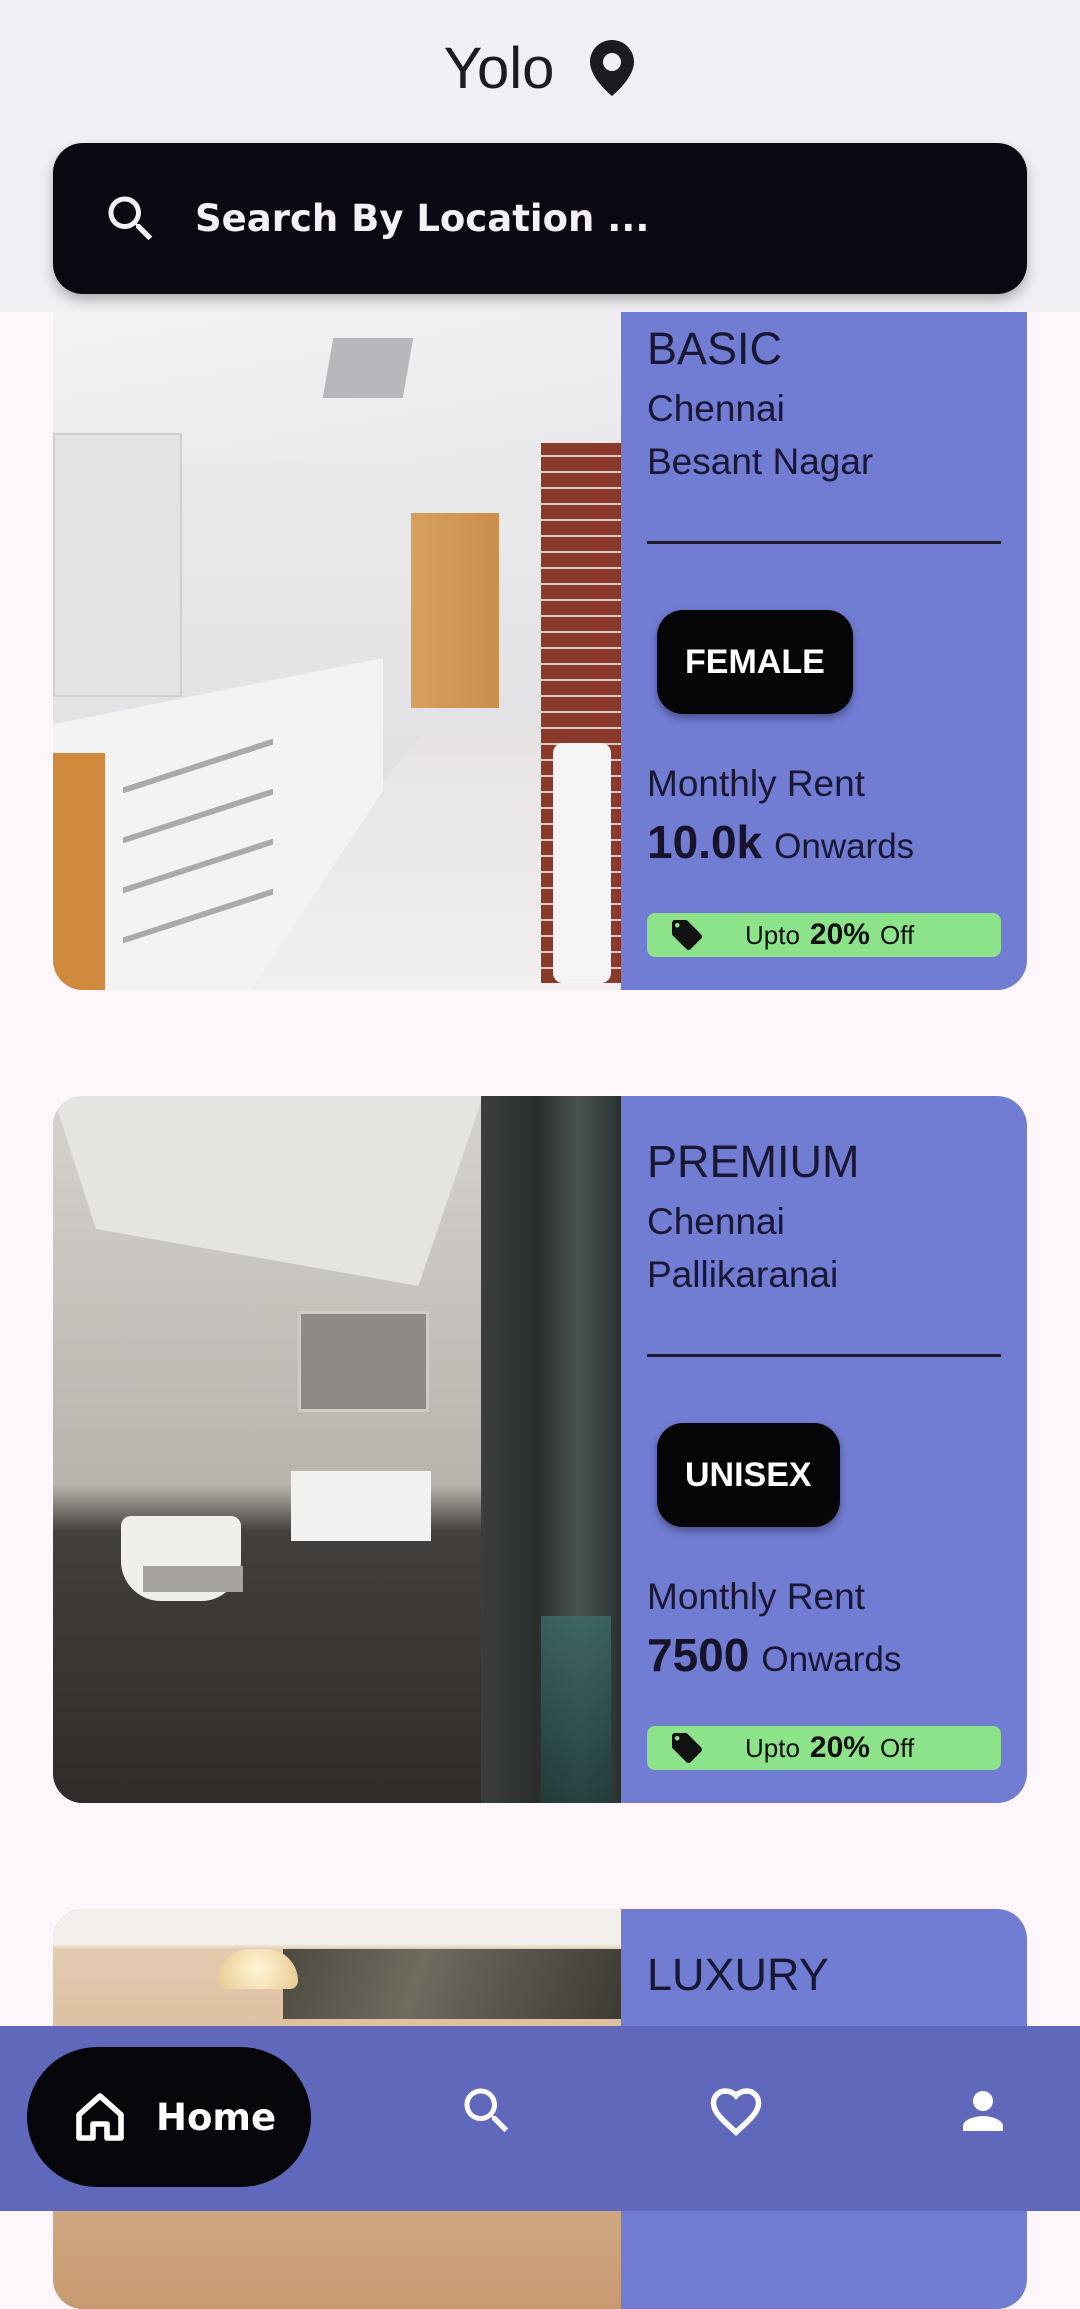 This screenshot has width=1080, height=2309. I want to click on rent-row: 10.0k Onwards, so click(780, 842).